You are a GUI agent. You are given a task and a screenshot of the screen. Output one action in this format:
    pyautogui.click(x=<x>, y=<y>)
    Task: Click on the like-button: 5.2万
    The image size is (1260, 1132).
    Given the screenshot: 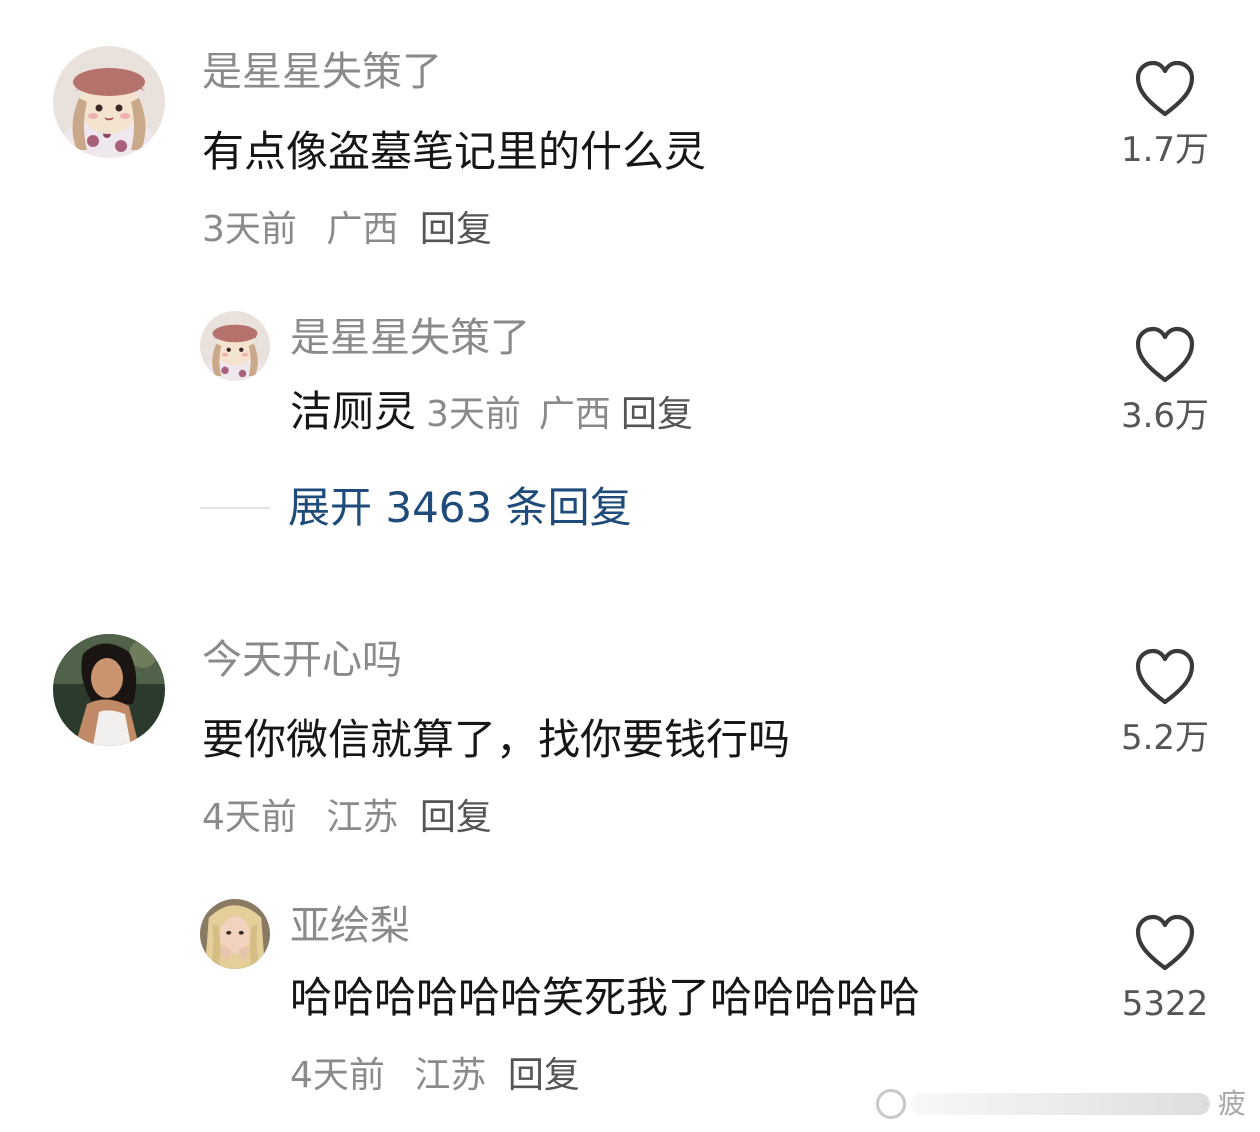 What is the action you would take?
    pyautogui.click(x=1165, y=704)
    